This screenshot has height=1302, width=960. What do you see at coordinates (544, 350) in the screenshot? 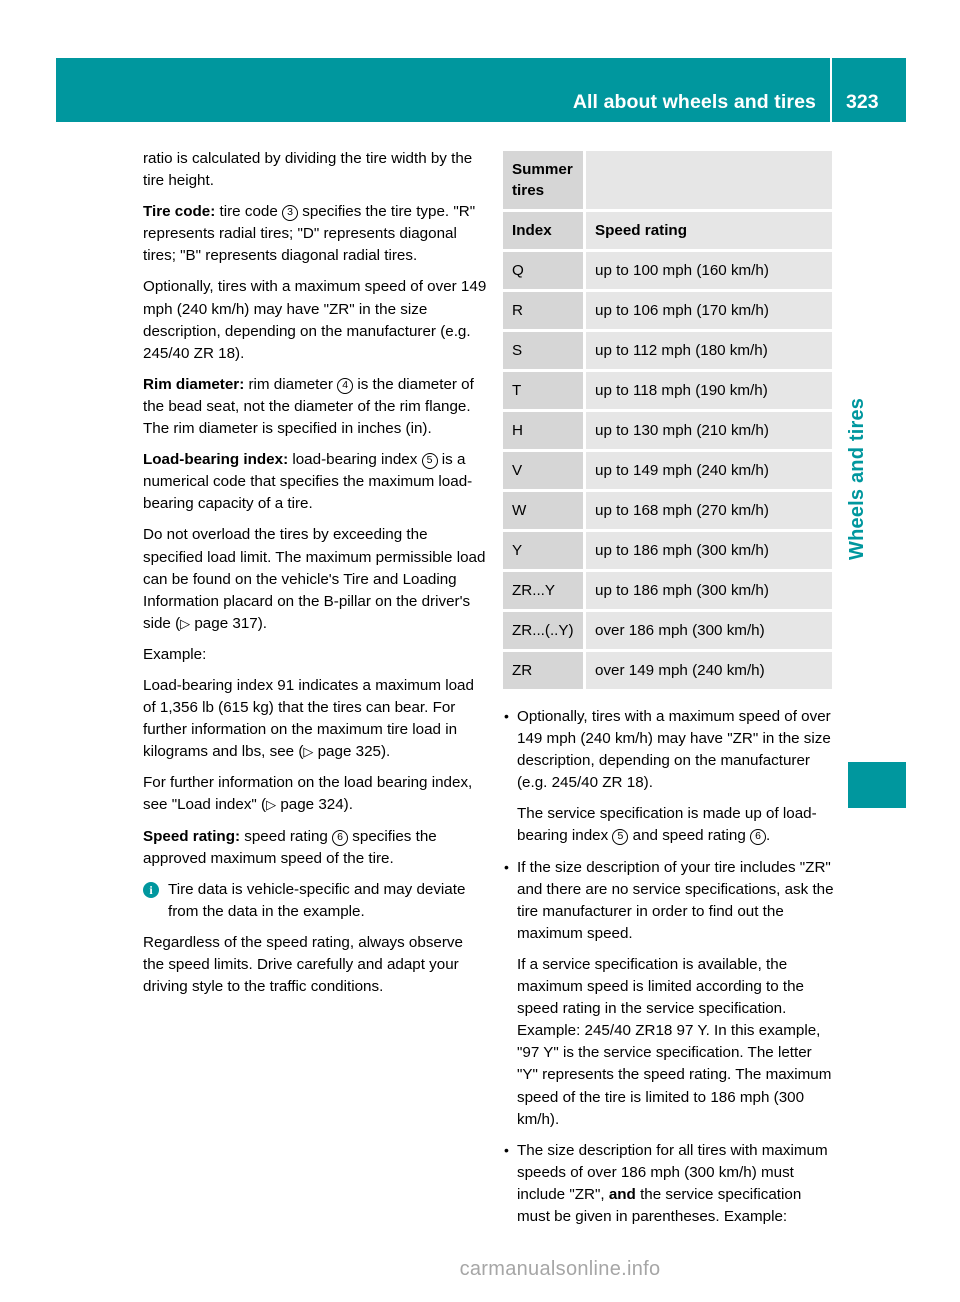
I see `table-cell-index: S` at bounding box center [544, 350].